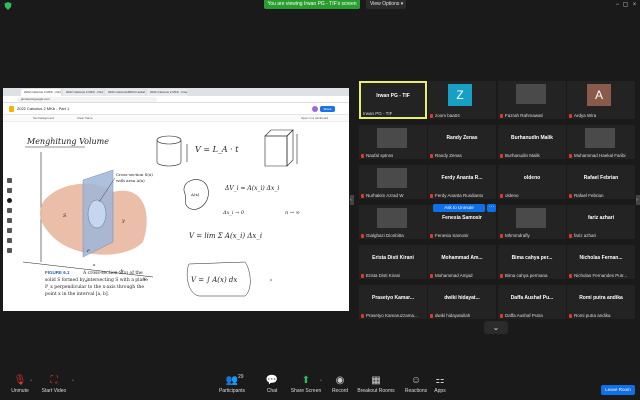 The image size is (640, 400). I want to click on participant-tile: Gialghazi Dionbitta, so click(393, 222).